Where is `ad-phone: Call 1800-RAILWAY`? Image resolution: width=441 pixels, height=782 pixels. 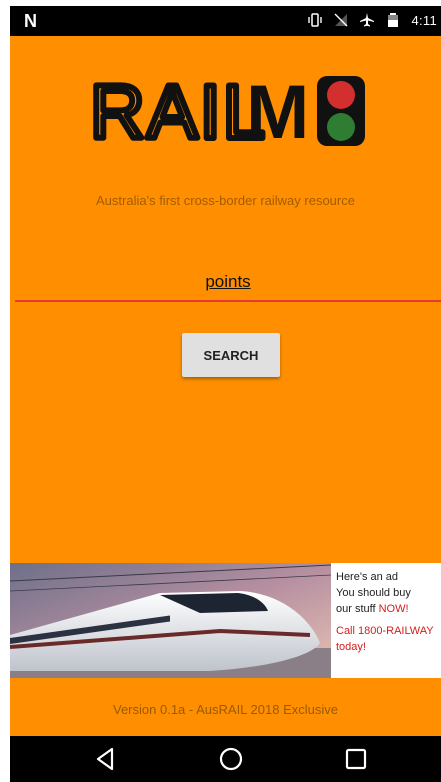
ad-phone: Call 1800-RAILWAY is located at coordinates (385, 631).